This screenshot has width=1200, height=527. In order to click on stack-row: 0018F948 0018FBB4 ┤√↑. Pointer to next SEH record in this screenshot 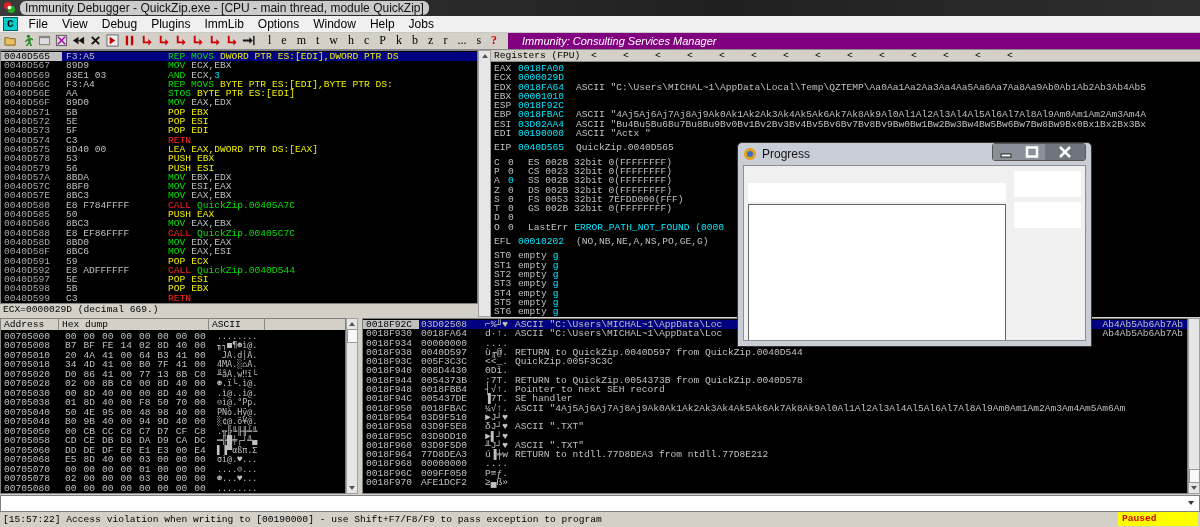, I will do `click(775, 390)`.